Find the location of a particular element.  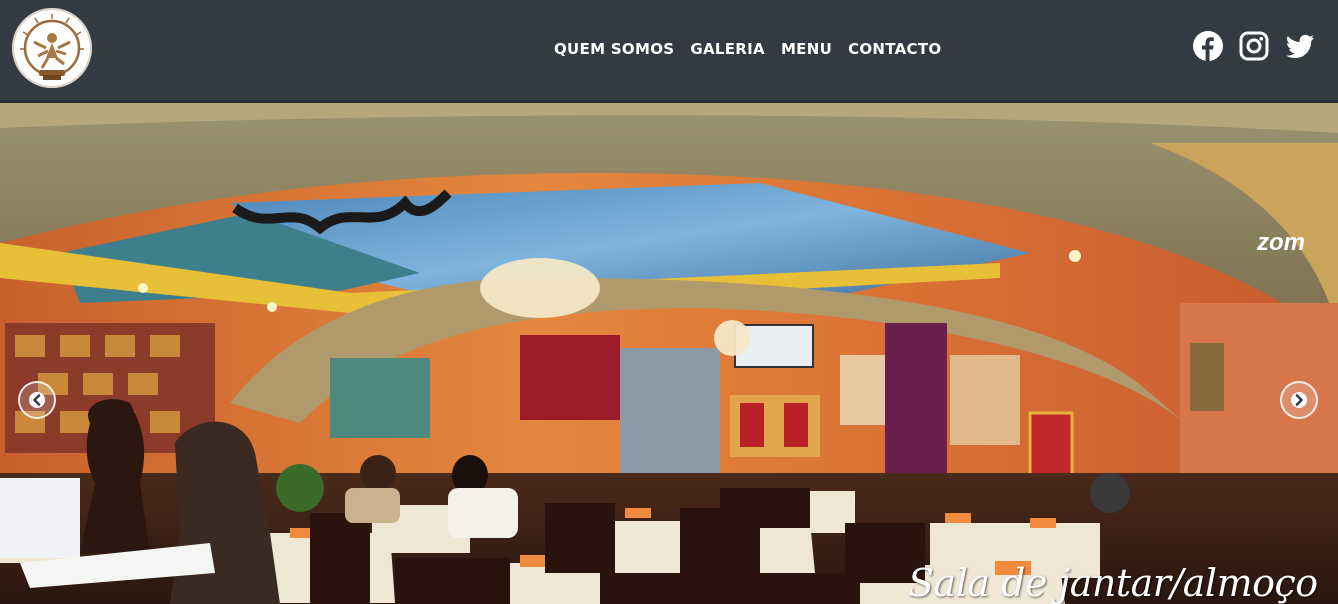

carousel-prev-button is located at coordinates (37, 400).